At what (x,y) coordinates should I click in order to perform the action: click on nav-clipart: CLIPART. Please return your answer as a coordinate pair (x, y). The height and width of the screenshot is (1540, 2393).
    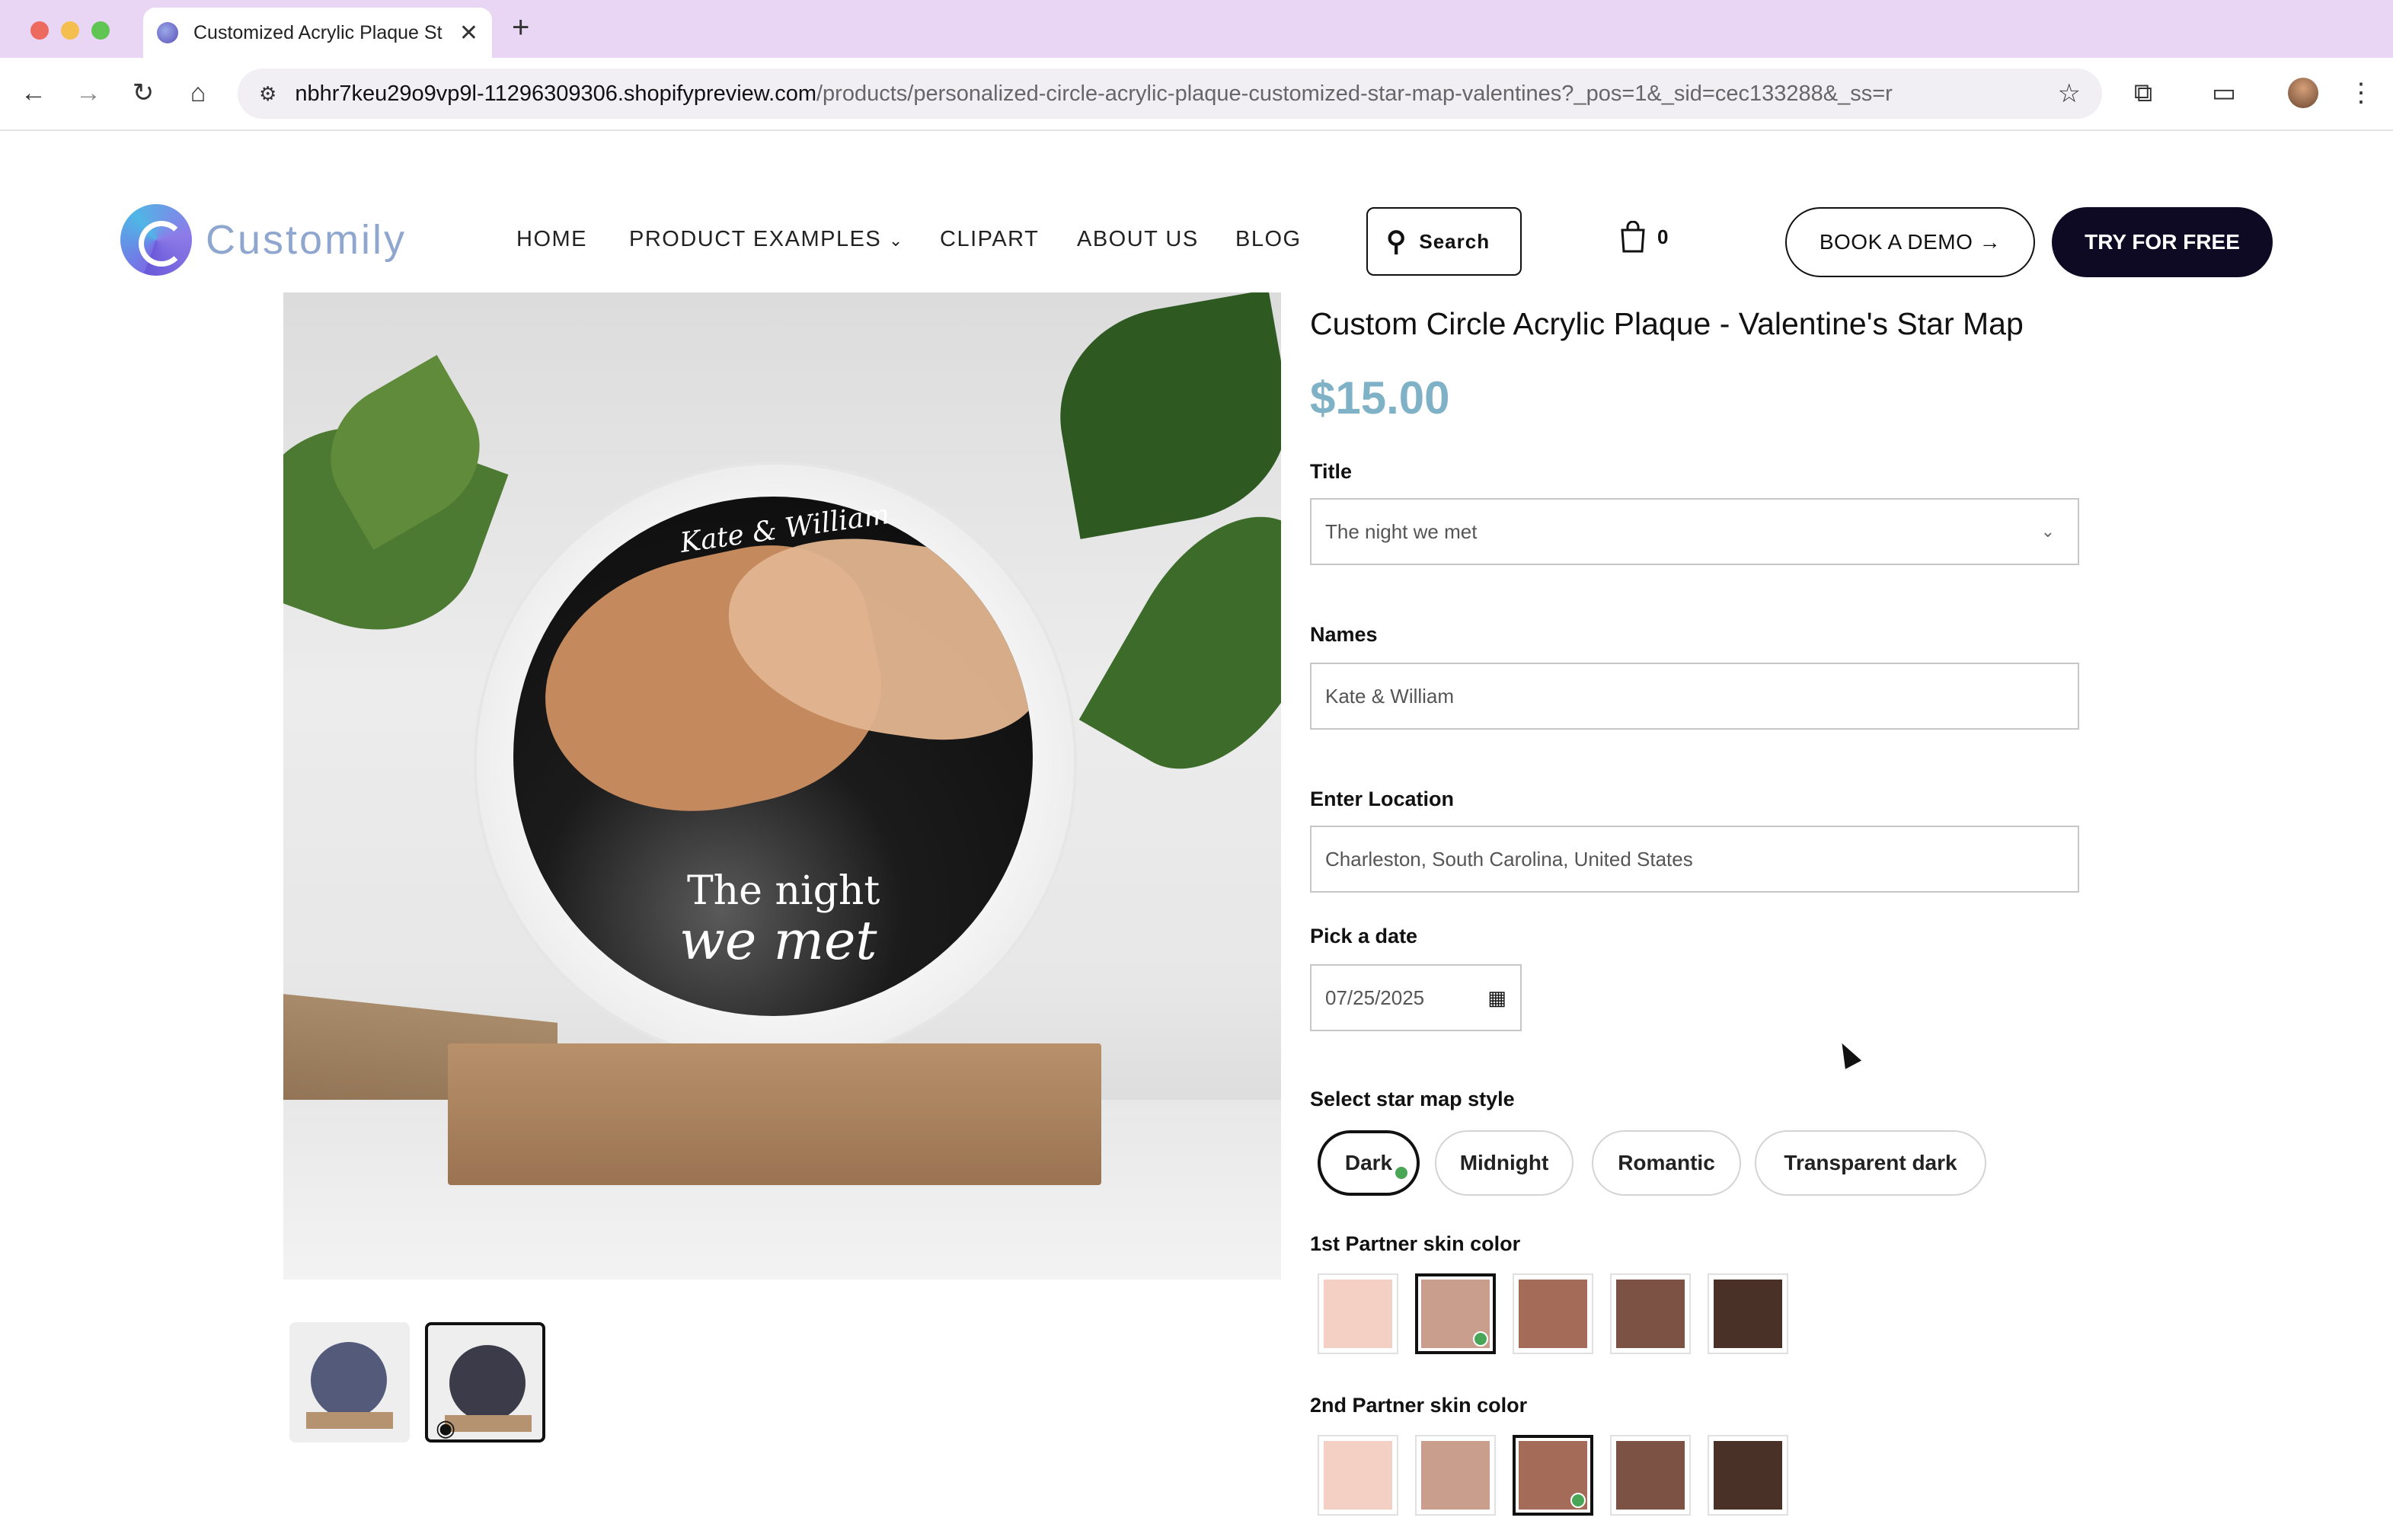
    Looking at the image, I should click on (990, 239).